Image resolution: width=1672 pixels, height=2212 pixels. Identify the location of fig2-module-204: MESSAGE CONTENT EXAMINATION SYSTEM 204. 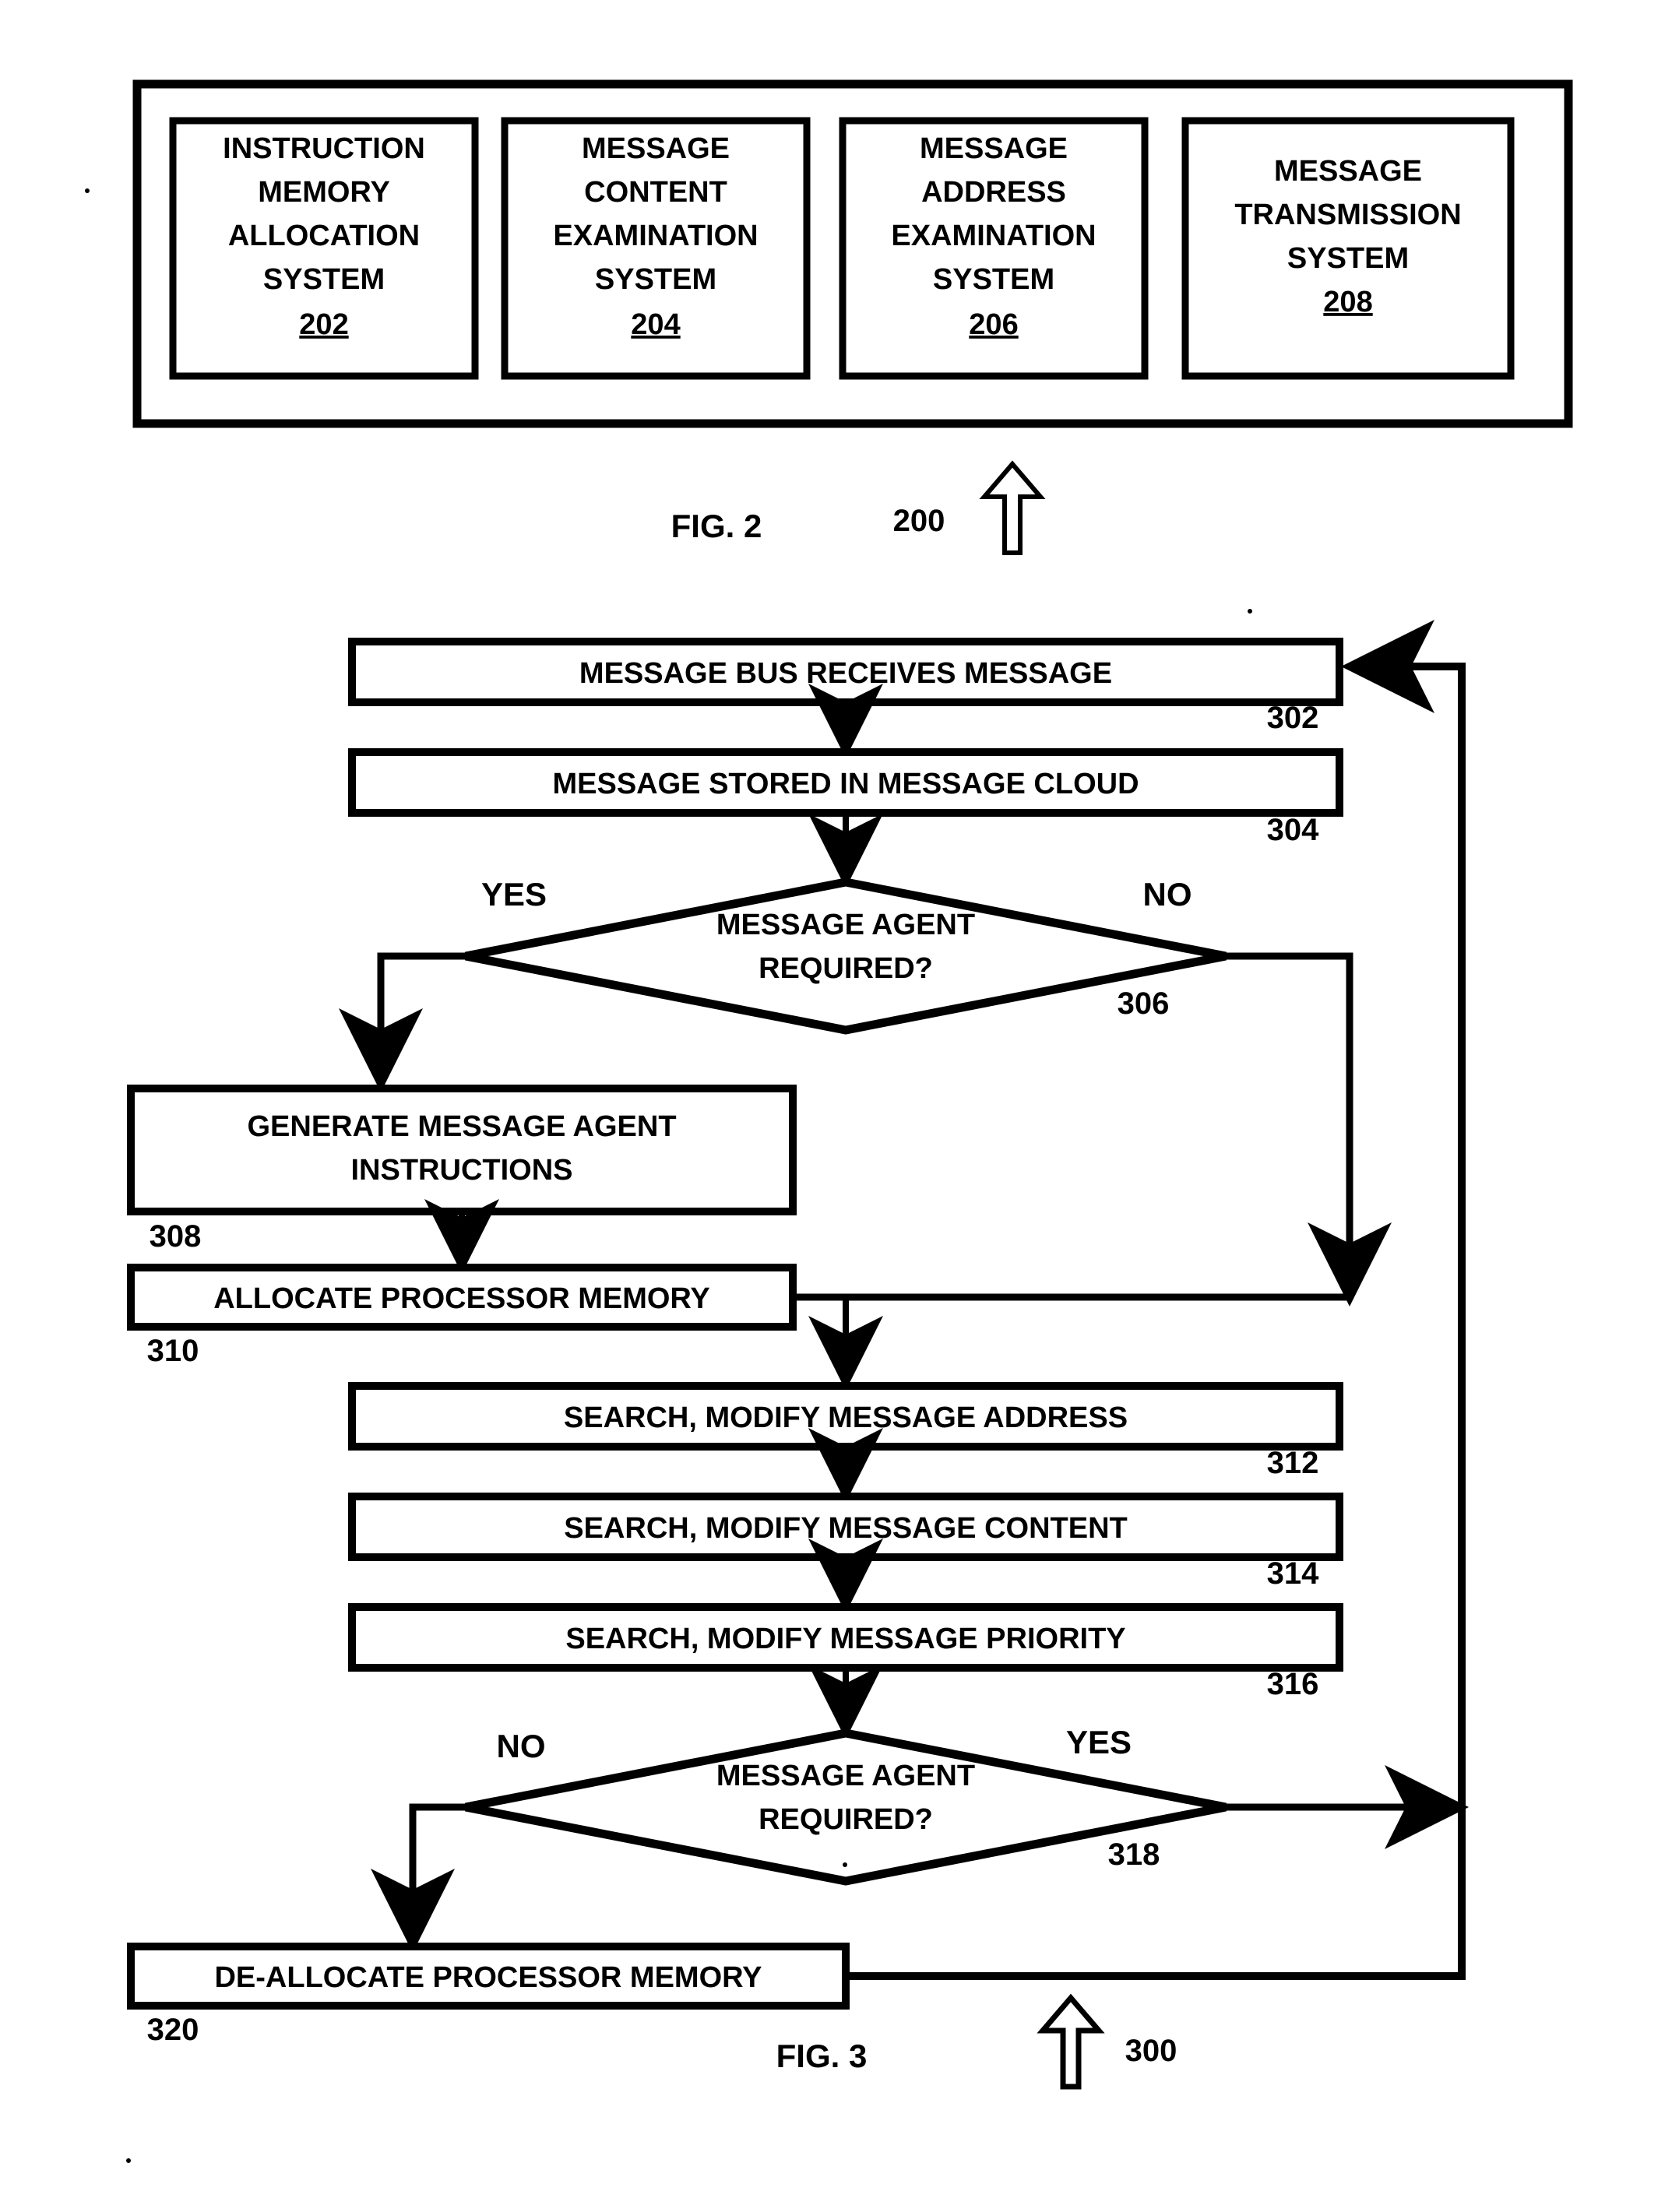
(656, 248).